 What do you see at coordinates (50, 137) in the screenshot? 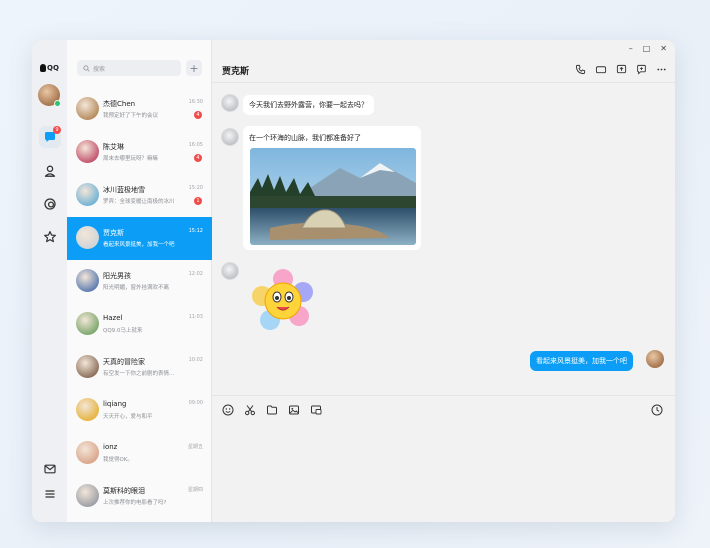
I see `nav-messages: 9` at bounding box center [50, 137].